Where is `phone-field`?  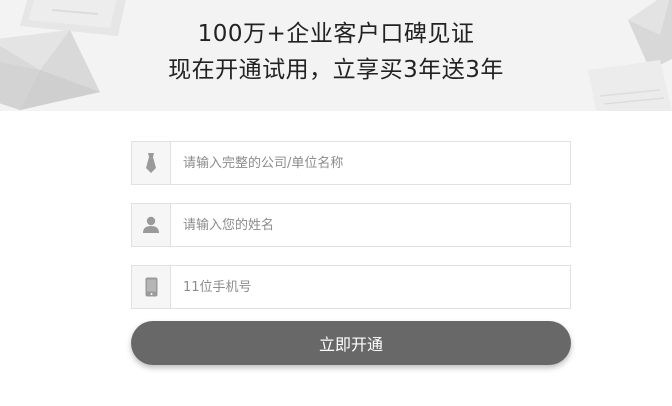
phone-field is located at coordinates (351, 287).